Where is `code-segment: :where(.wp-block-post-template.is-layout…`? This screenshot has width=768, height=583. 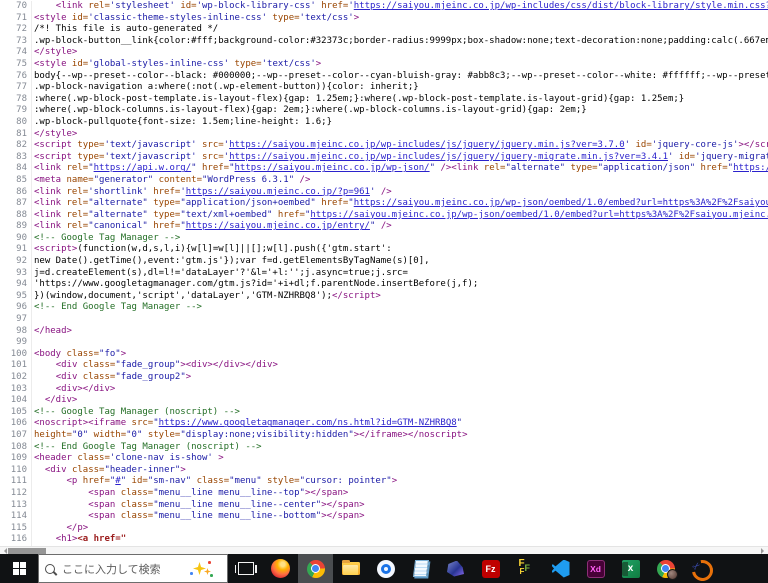 code-segment: :where(.wp-block-post-template.is-layout… is located at coordinates (359, 98).